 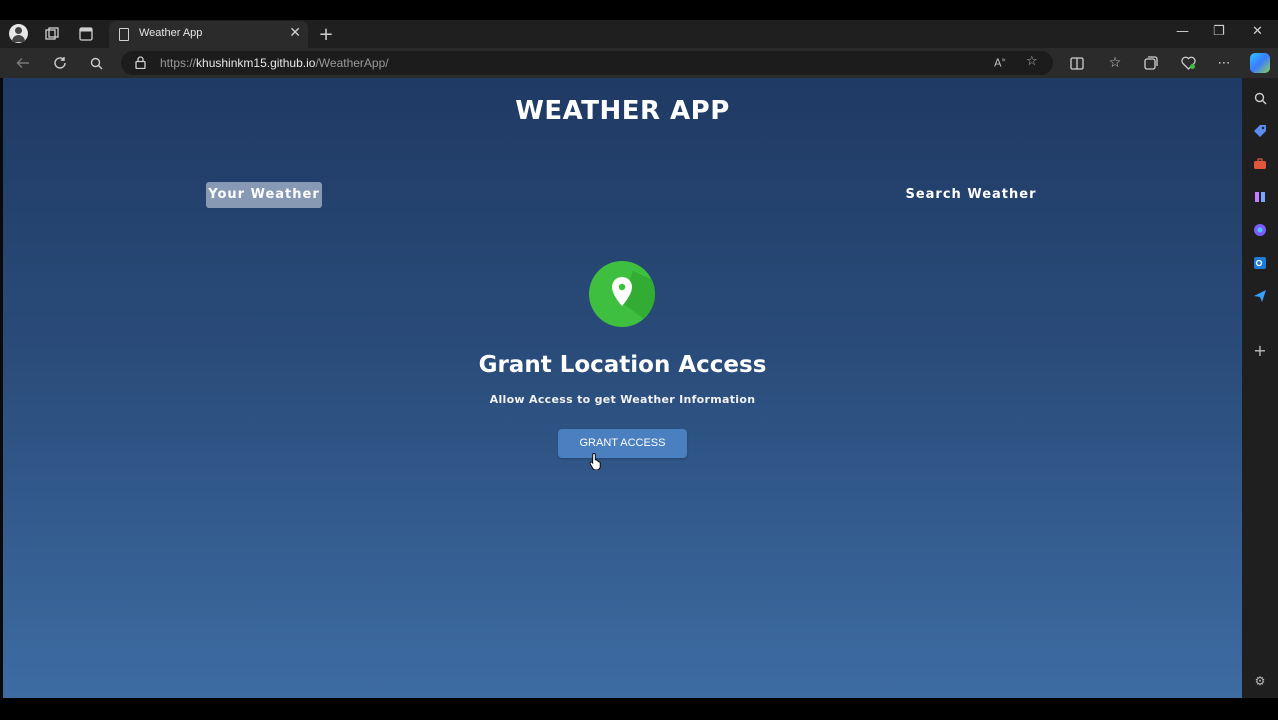 I want to click on workspaces-icon, so click(x=52, y=34).